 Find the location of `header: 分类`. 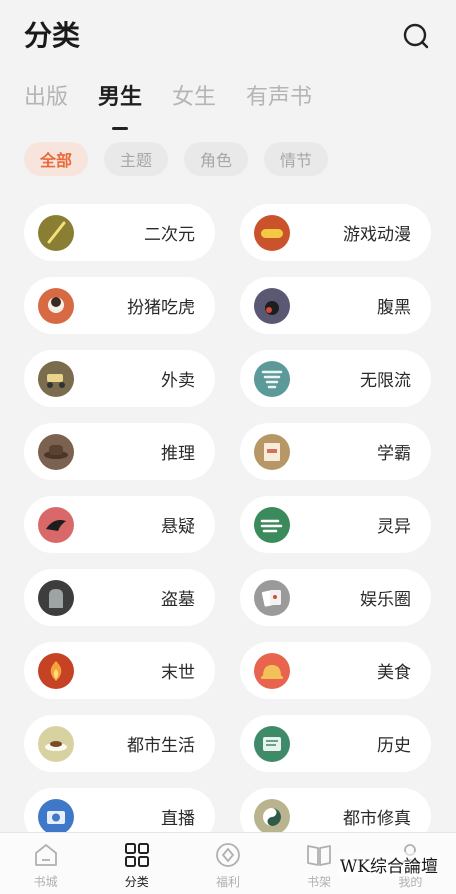

header: 分类 is located at coordinates (228, 35).